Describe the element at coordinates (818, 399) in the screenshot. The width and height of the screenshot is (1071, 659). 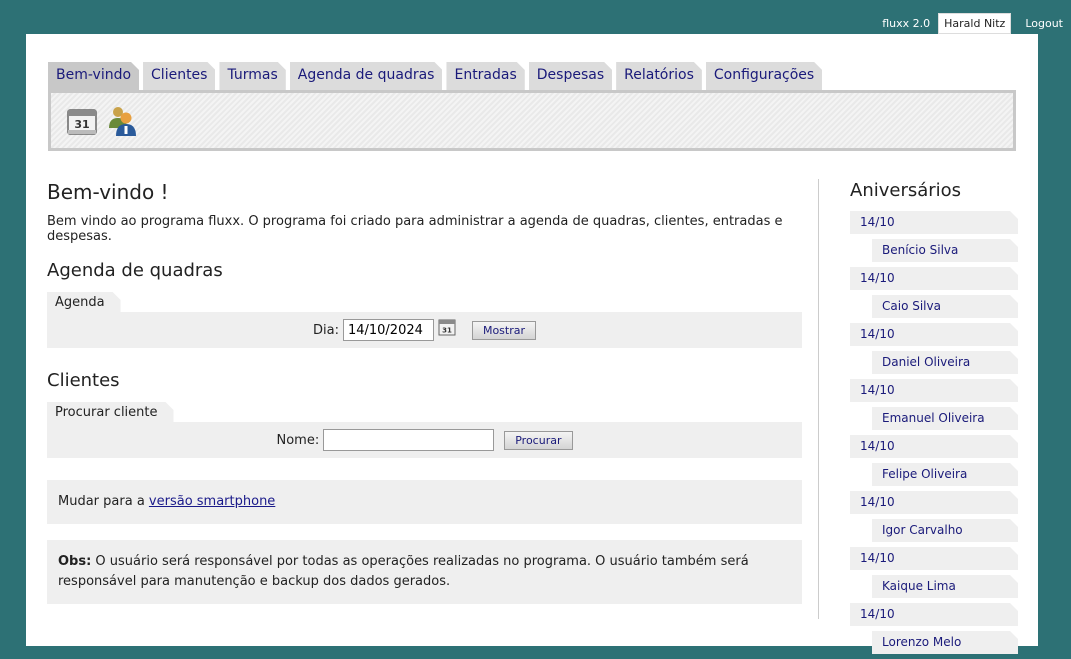
I see `column-divider` at that location.